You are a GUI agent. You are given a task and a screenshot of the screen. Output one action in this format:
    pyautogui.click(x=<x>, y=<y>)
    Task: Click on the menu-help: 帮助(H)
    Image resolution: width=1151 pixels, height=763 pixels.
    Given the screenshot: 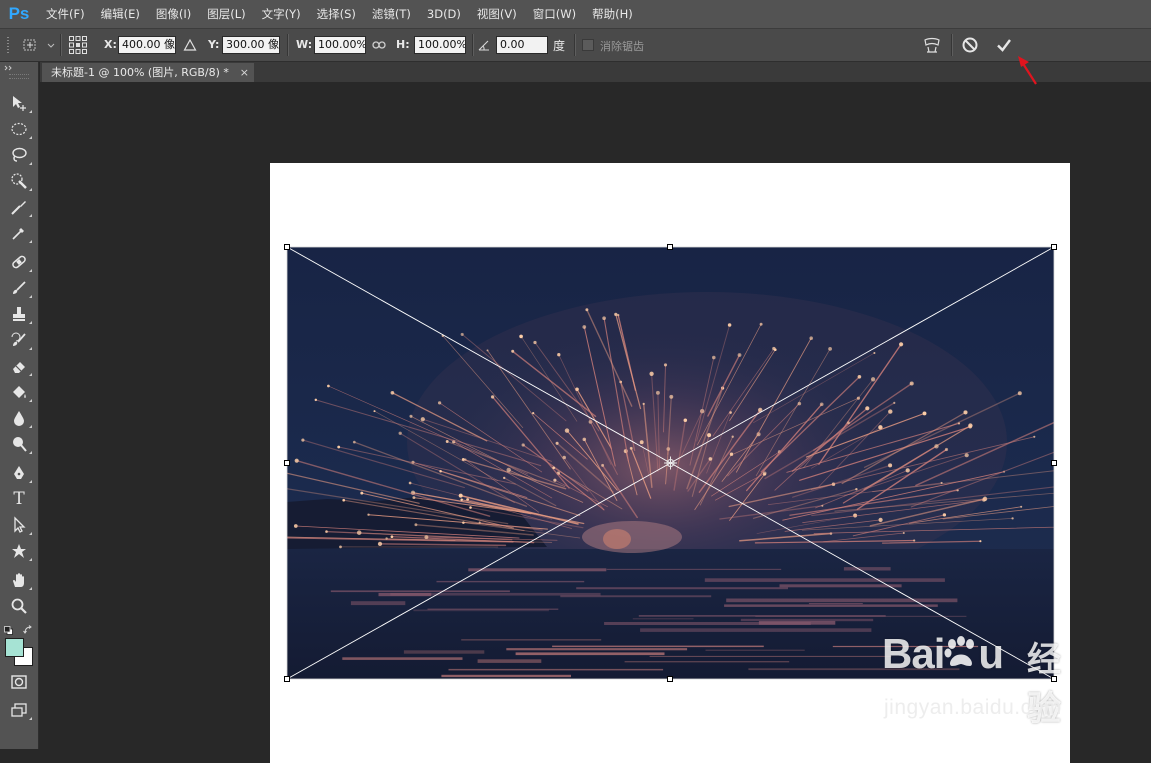 What is the action you would take?
    pyautogui.click(x=612, y=14)
    